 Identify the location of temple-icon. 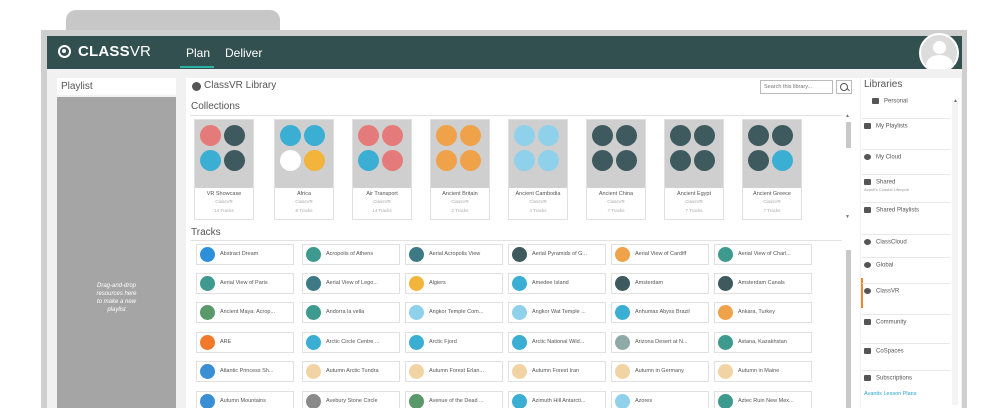
(524, 160).